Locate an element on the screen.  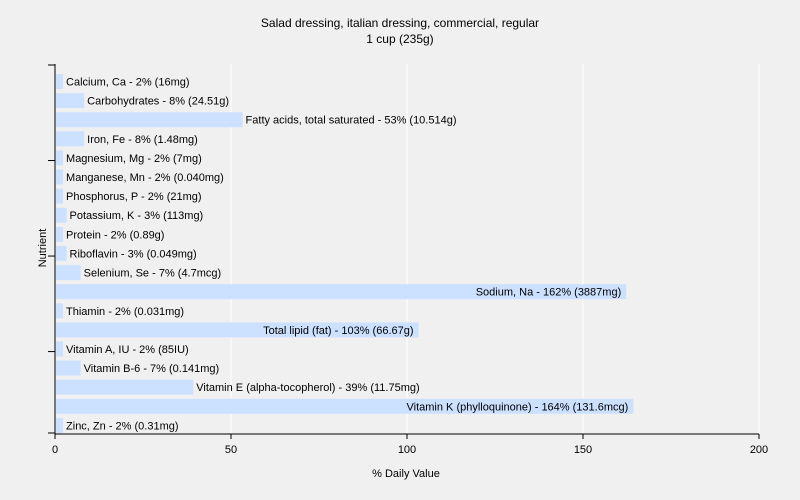
x-tick-label: 100 is located at coordinates (407, 450).